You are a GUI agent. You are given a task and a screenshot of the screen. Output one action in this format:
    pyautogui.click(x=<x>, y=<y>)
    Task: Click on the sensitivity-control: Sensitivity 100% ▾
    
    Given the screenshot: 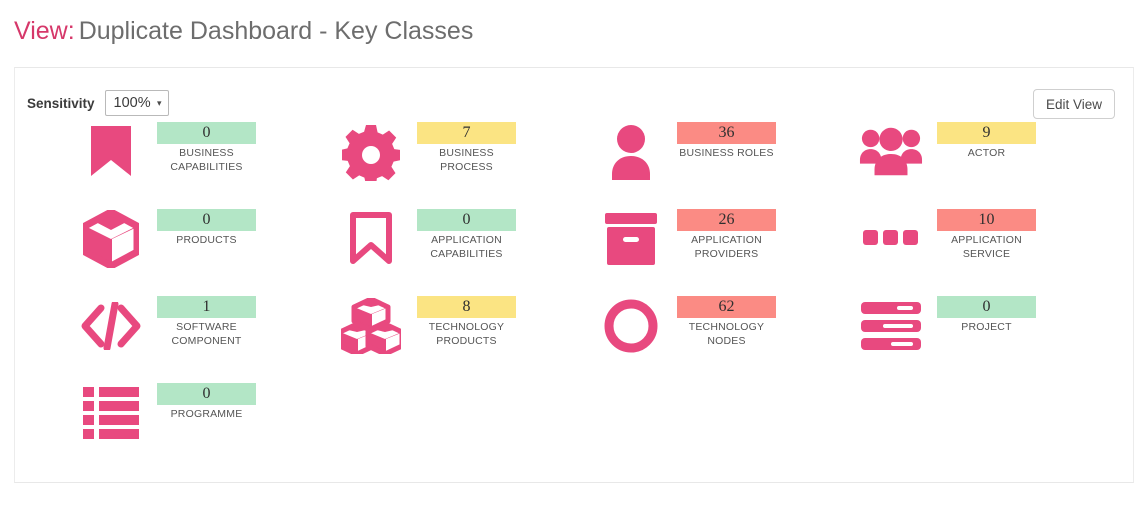 What is the action you would take?
    pyautogui.click(x=98, y=103)
    